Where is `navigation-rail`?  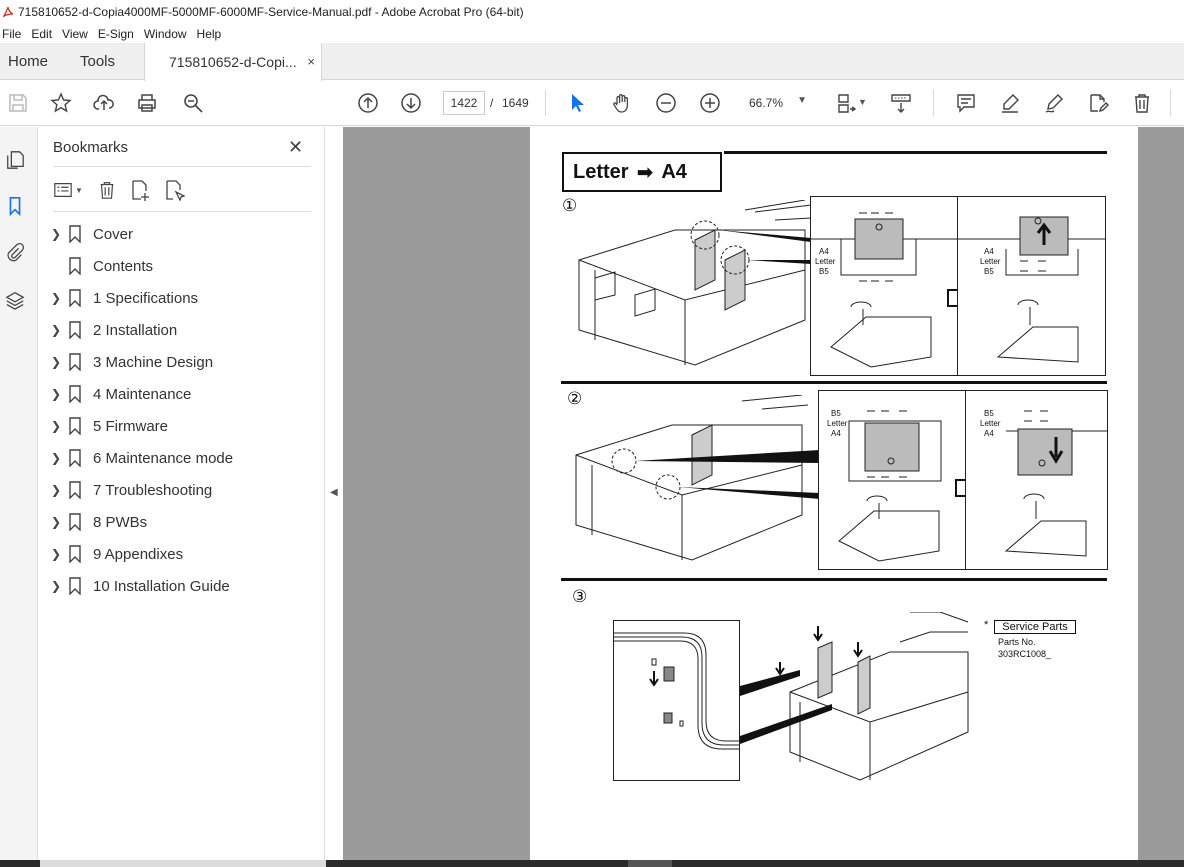
navigation-rail is located at coordinates (19, 497).